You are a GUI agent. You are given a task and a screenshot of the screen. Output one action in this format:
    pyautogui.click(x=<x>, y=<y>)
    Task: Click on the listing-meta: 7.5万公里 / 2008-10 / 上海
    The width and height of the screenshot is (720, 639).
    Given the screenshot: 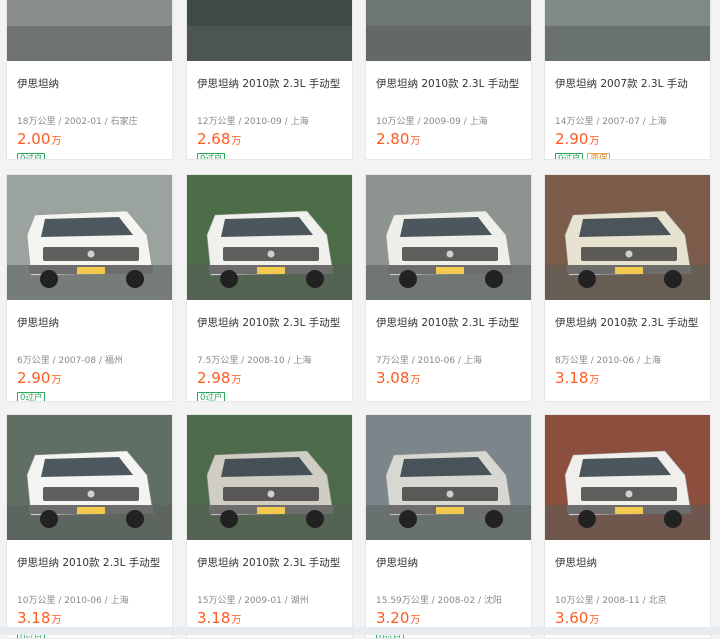 What is the action you would take?
    pyautogui.click(x=254, y=361)
    